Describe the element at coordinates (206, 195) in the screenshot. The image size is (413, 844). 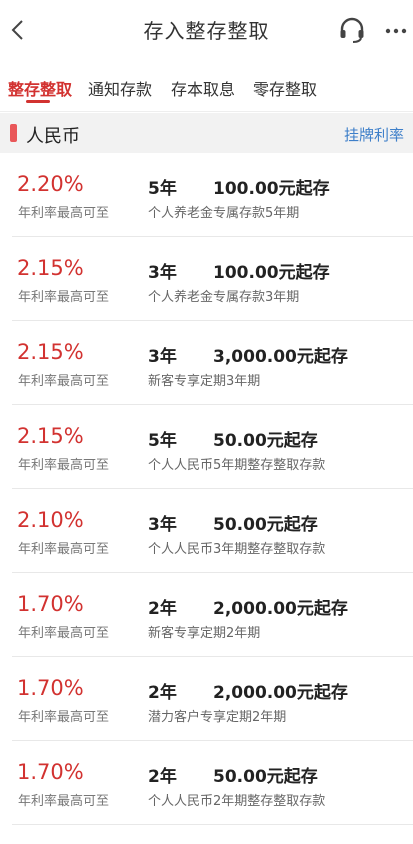
I see `product-row: 2.20% 年利率最高可至 5年 100.00元起存 个人养老金专属存款5年期` at that location.